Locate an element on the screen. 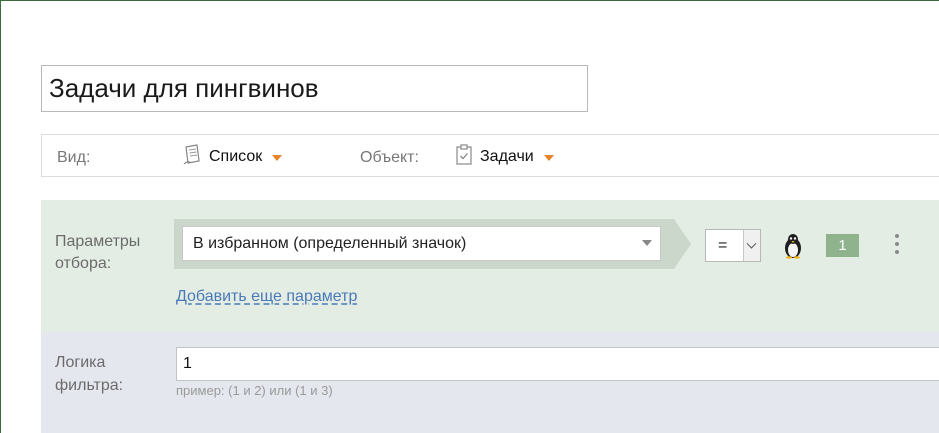  logic-label: Логика фильтра: is located at coordinates (95, 374).